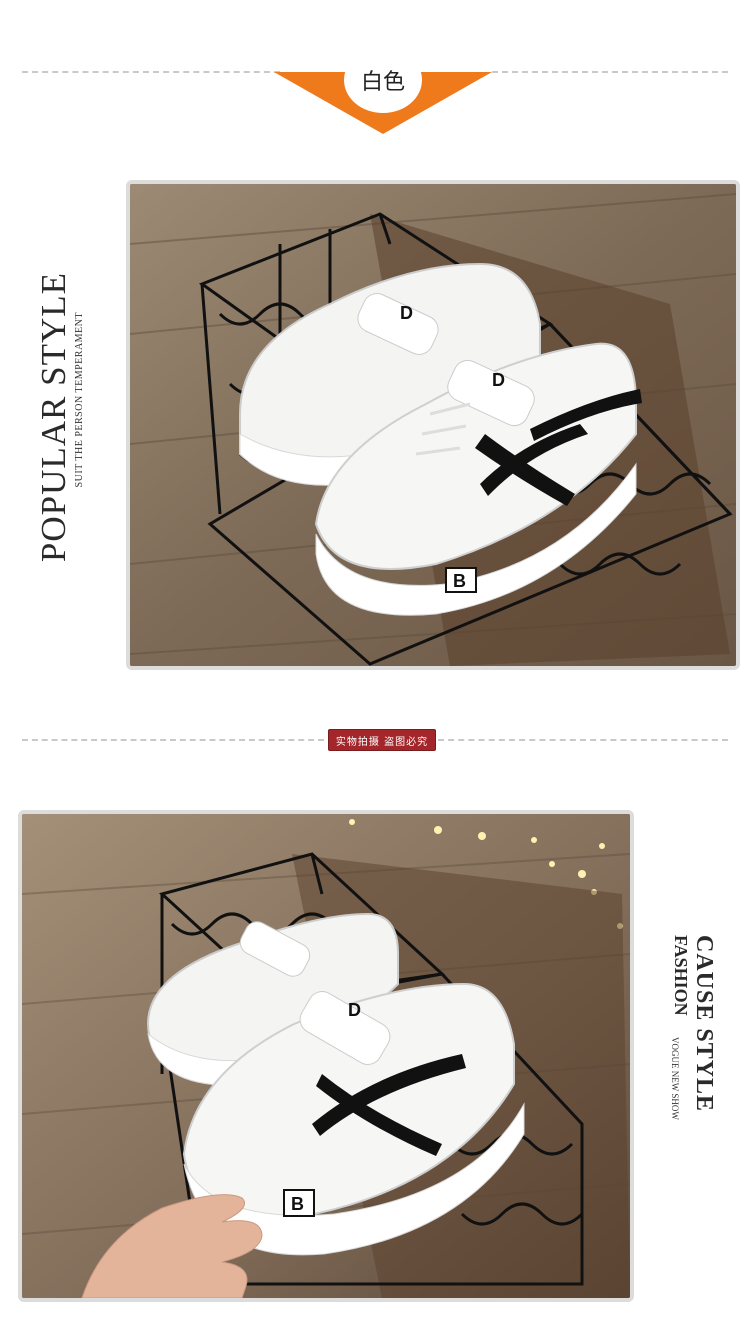 This screenshot has width=750, height=1333. What do you see at coordinates (498, 380) in the screenshot?
I see `strap-letter-2: D` at bounding box center [498, 380].